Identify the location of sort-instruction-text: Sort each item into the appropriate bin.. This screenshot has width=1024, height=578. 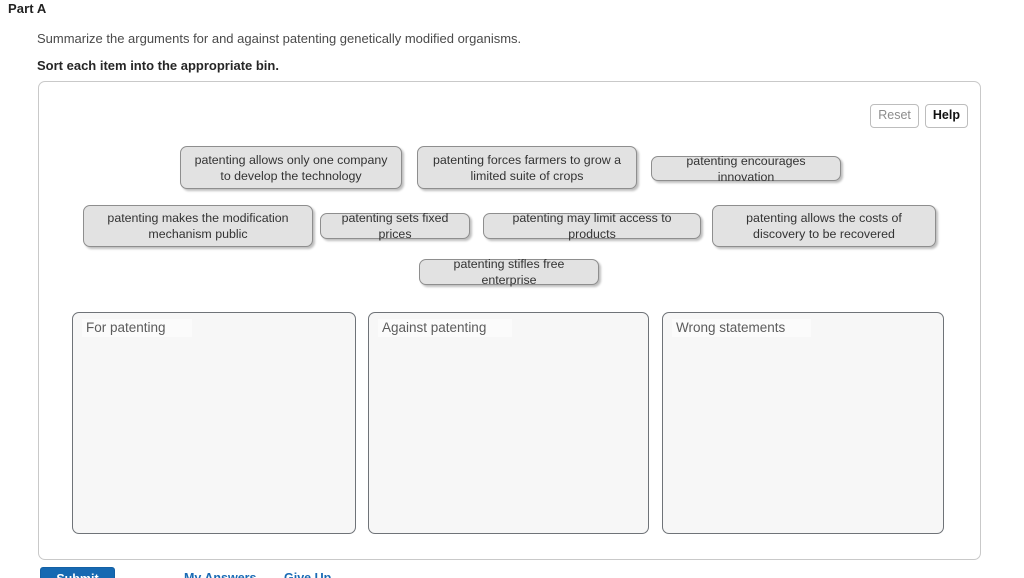
(158, 65).